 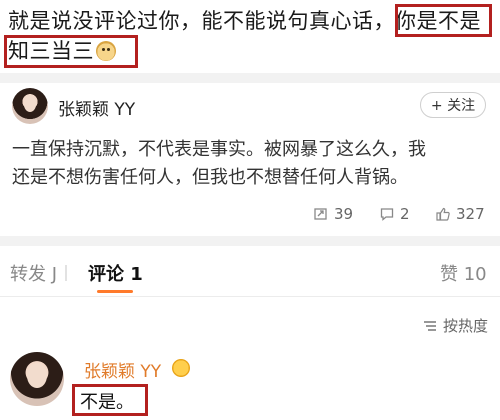 I want to click on follow-button: + 关注, so click(x=453, y=105).